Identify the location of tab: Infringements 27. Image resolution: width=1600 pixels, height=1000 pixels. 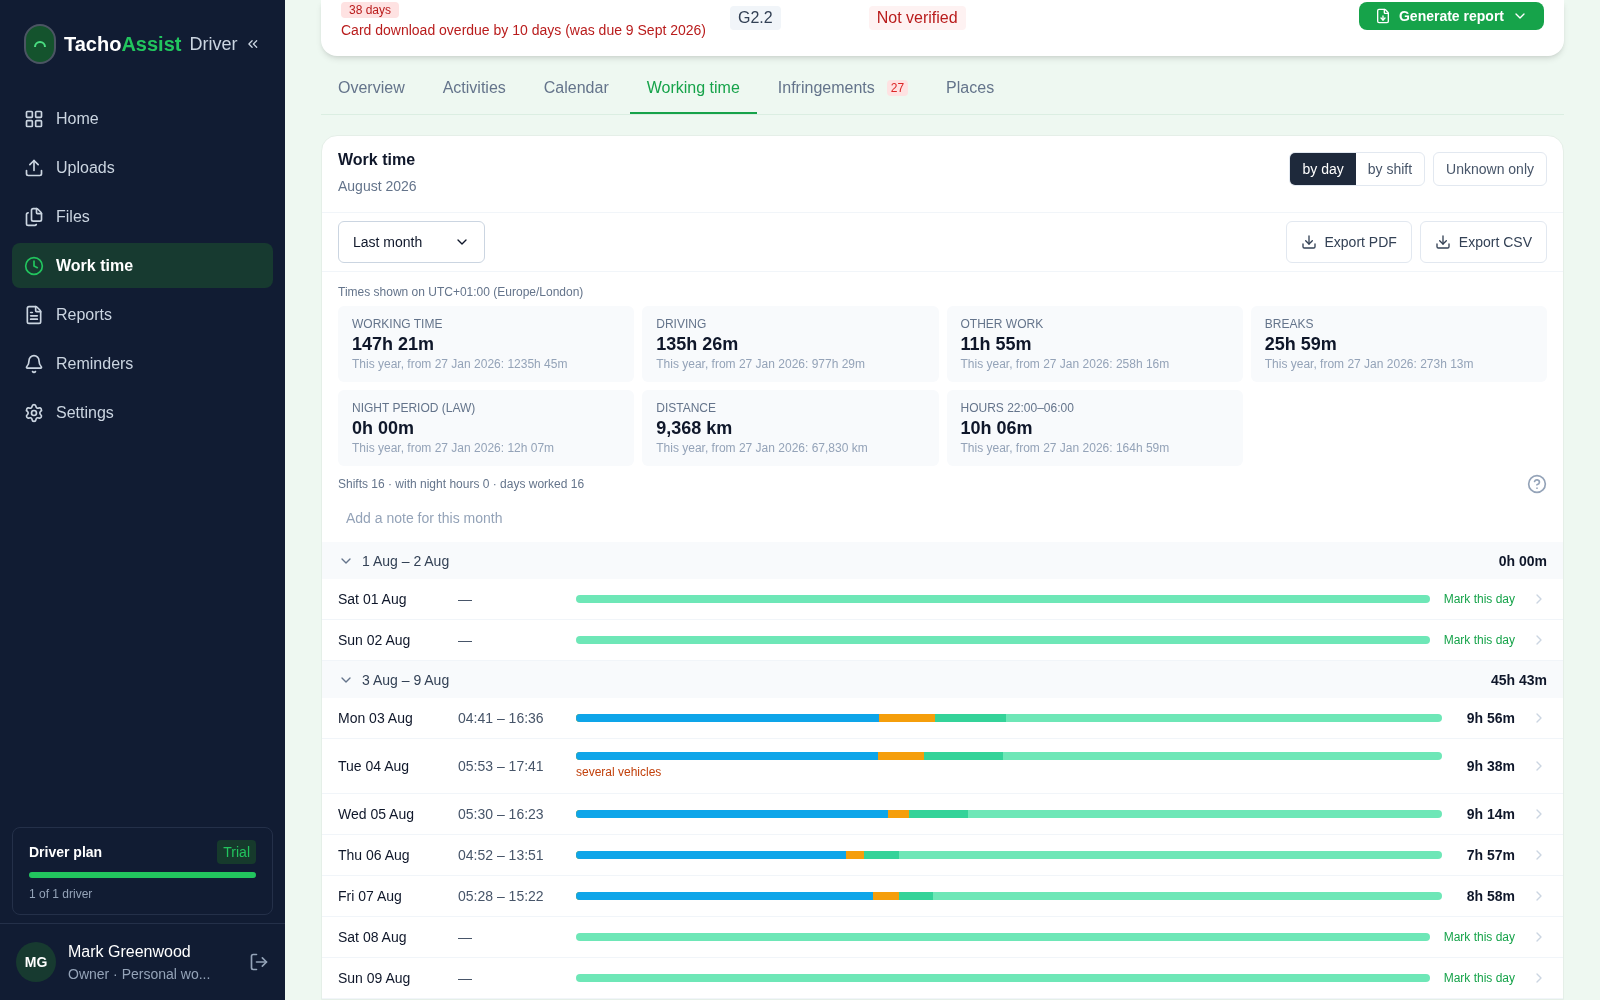
(843, 95).